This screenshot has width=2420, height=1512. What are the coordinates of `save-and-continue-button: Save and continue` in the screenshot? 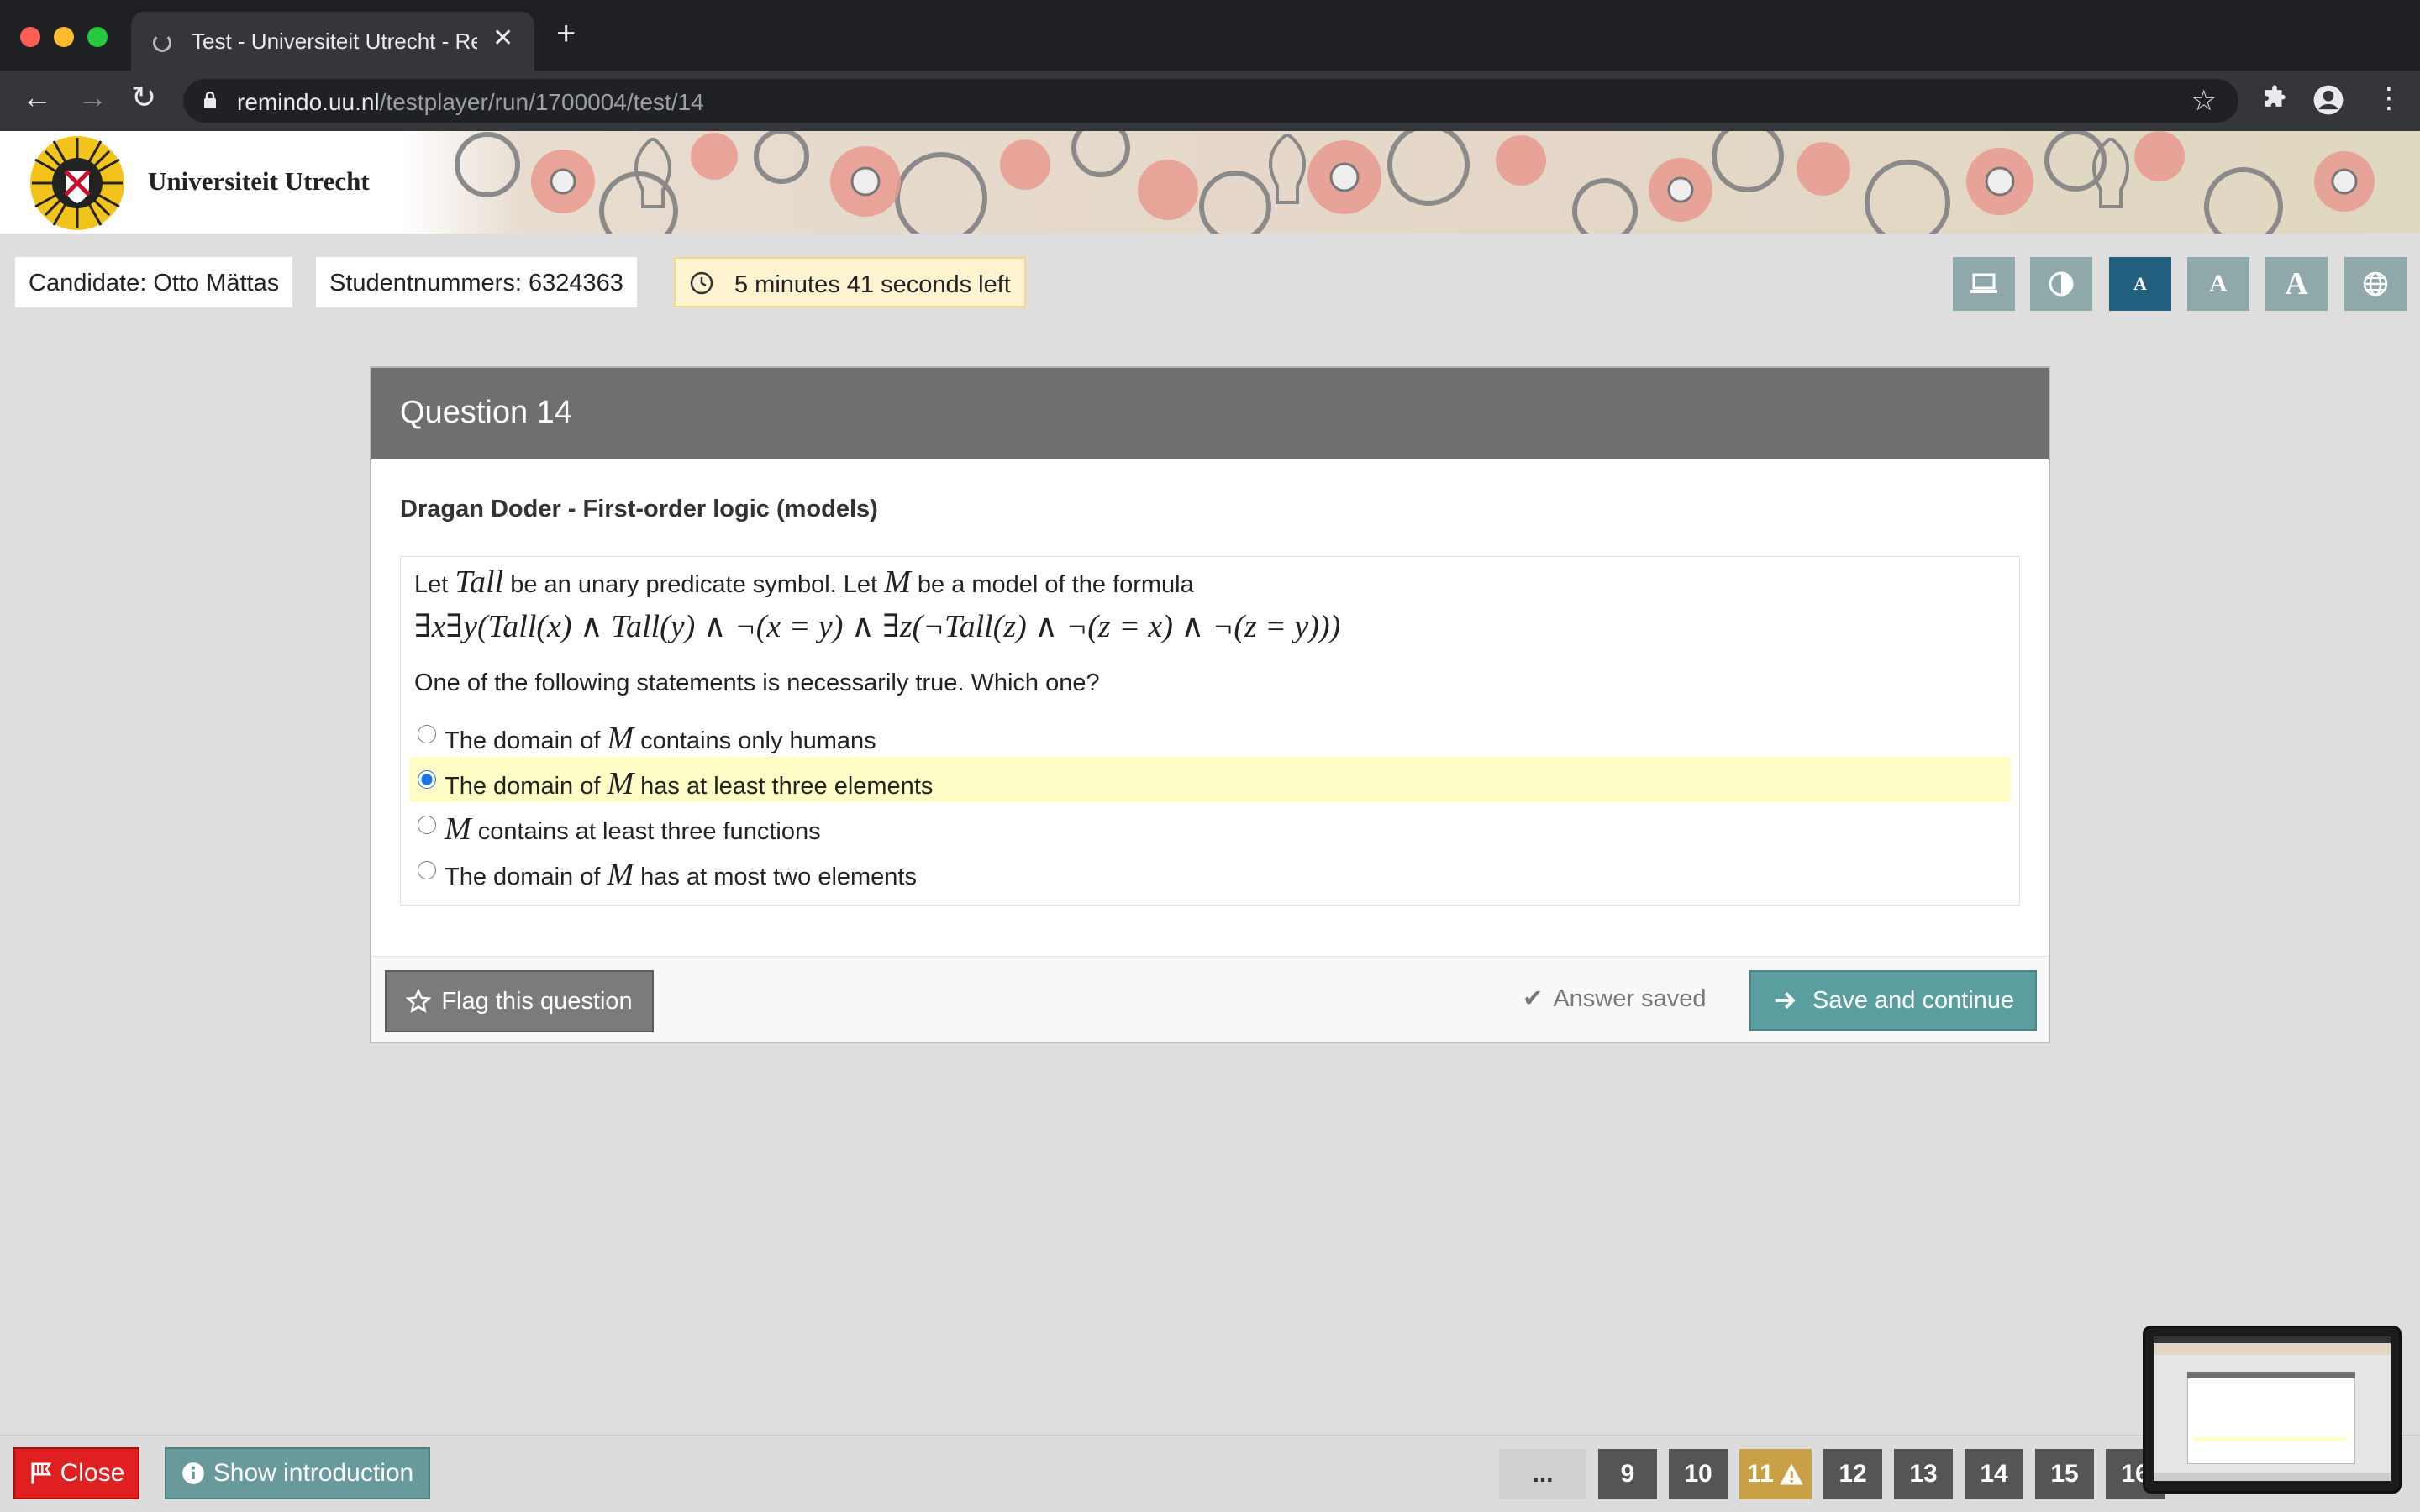 It's located at (1893, 1000).